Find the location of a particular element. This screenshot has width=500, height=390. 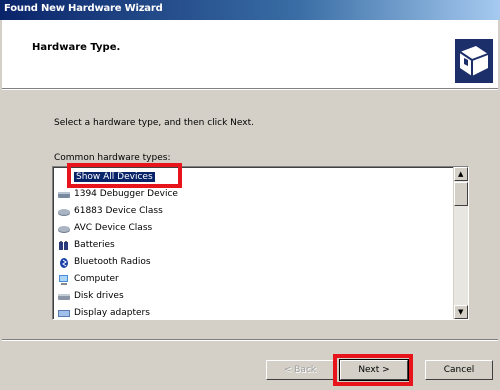

list-scrollbar: ▲ ▼ is located at coordinates (460, 243).